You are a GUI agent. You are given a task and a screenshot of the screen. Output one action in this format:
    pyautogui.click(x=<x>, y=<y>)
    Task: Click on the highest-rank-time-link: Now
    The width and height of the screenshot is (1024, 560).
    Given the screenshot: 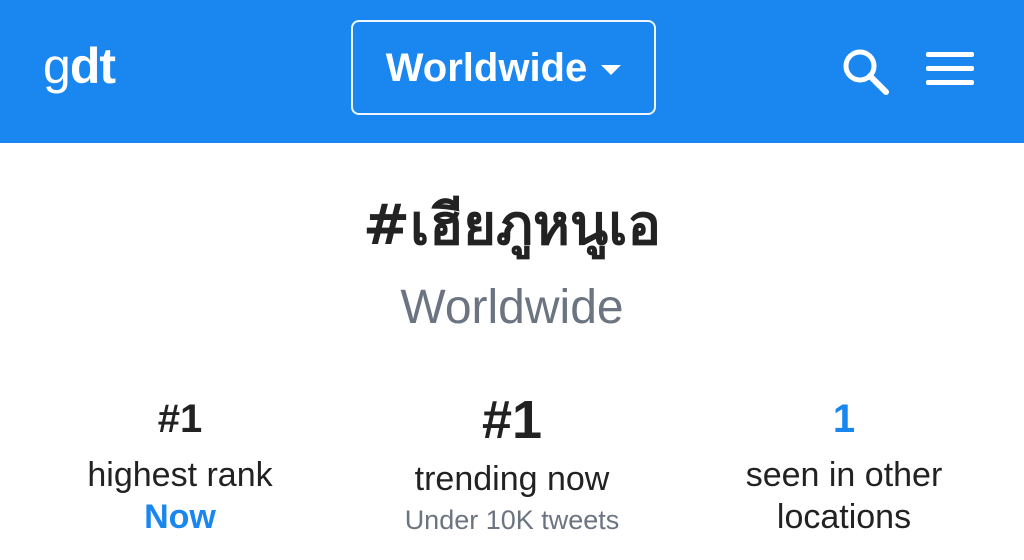 What is the action you would take?
    pyautogui.click(x=180, y=517)
    